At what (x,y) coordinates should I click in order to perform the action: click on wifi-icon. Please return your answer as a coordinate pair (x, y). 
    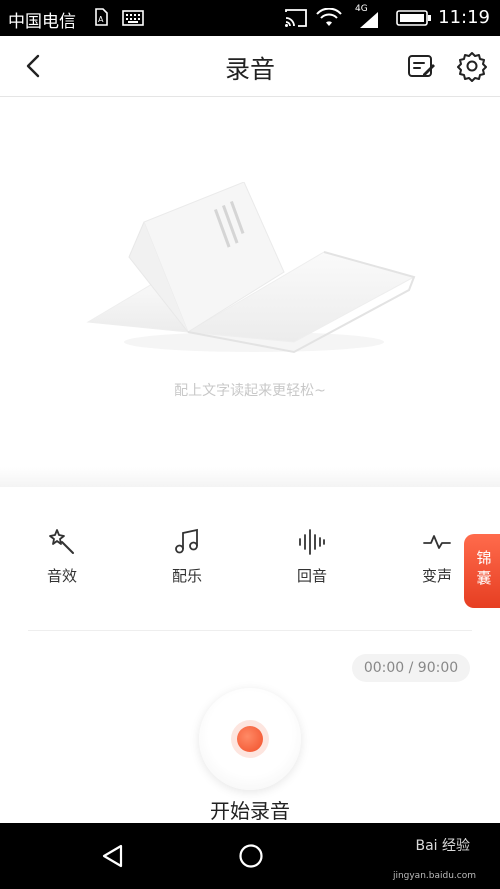
    Looking at the image, I should click on (329, 17).